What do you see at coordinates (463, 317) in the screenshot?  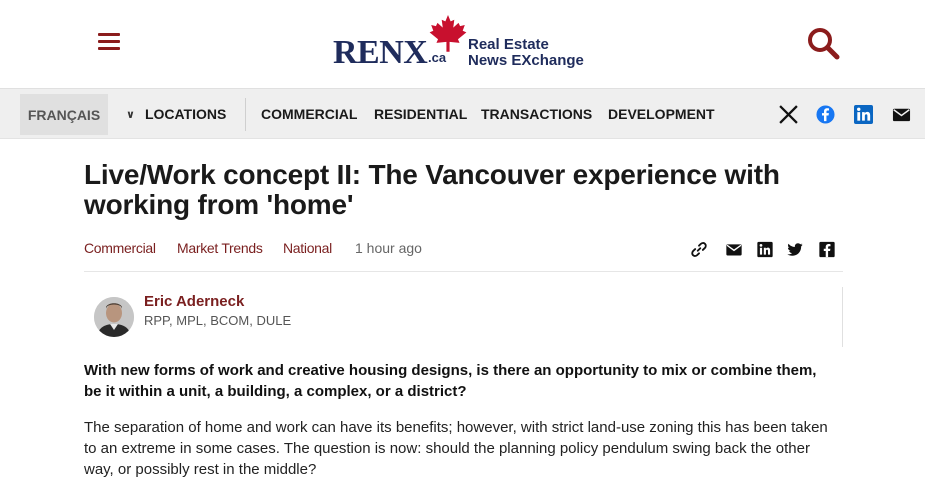 I see `author-card: Eric Aderneck RPP, MPL, BCOM, DULE` at bounding box center [463, 317].